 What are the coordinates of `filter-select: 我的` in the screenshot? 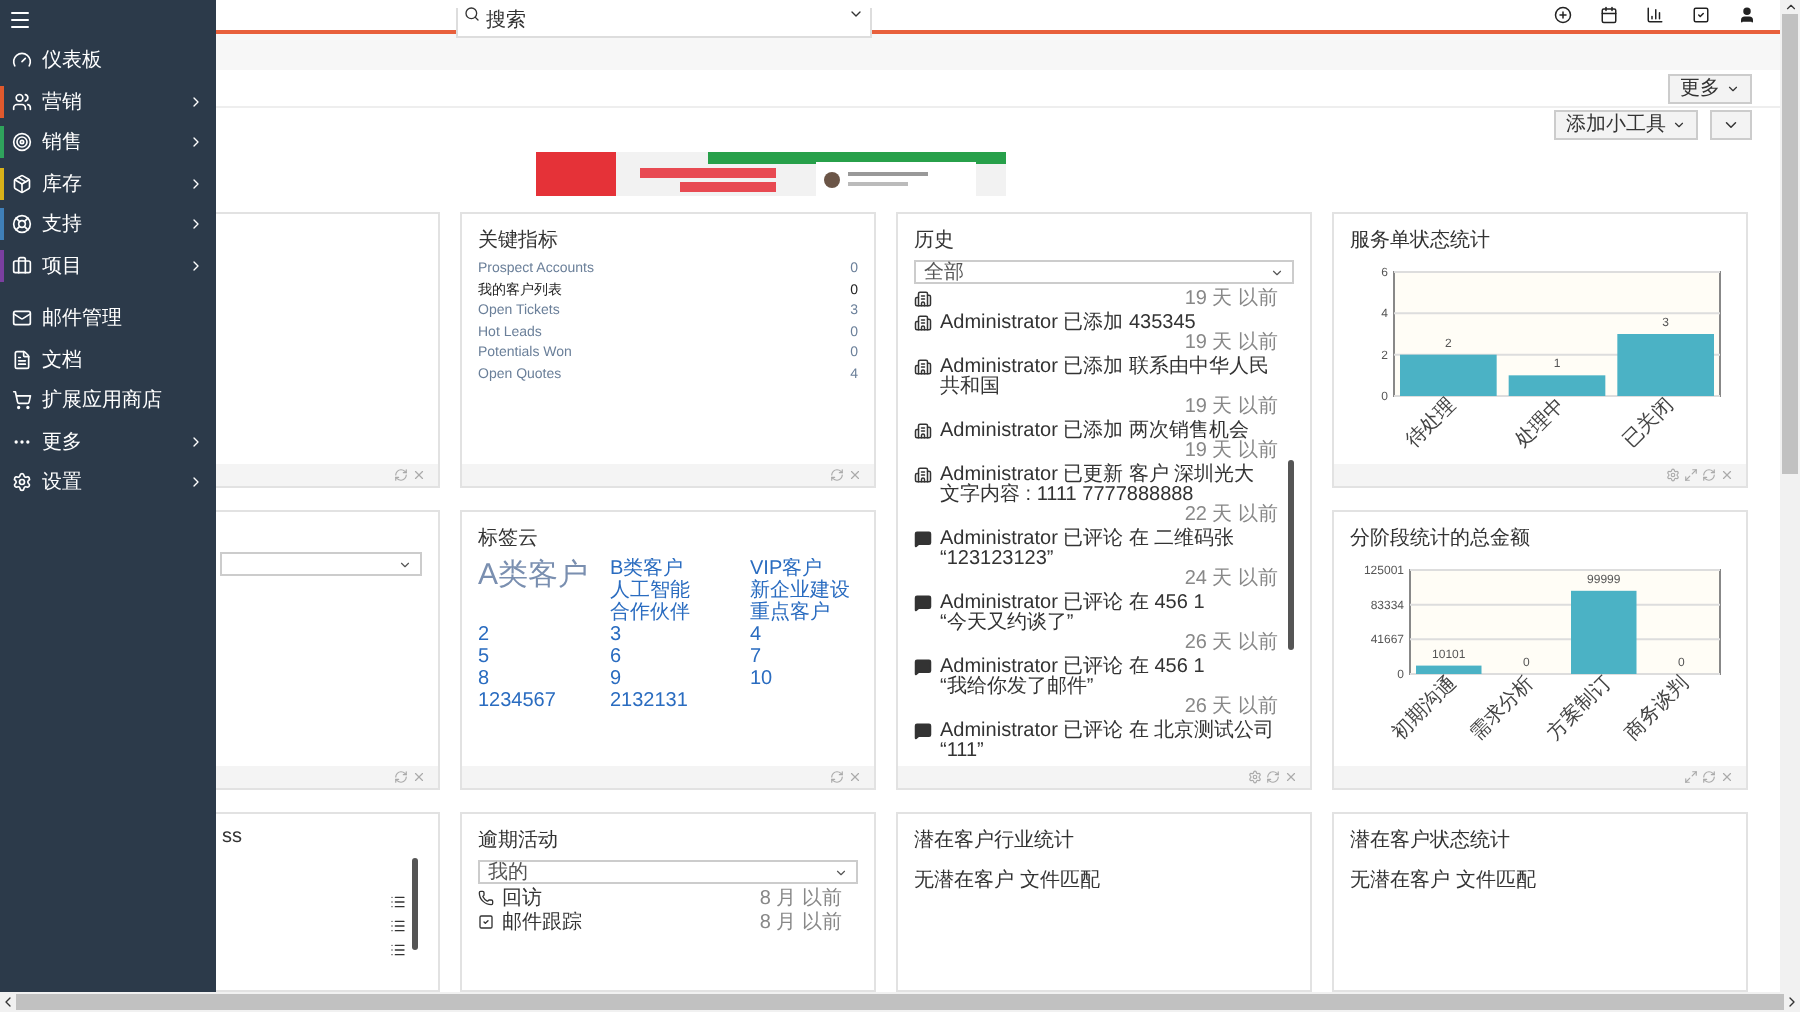 It's located at (668, 872).